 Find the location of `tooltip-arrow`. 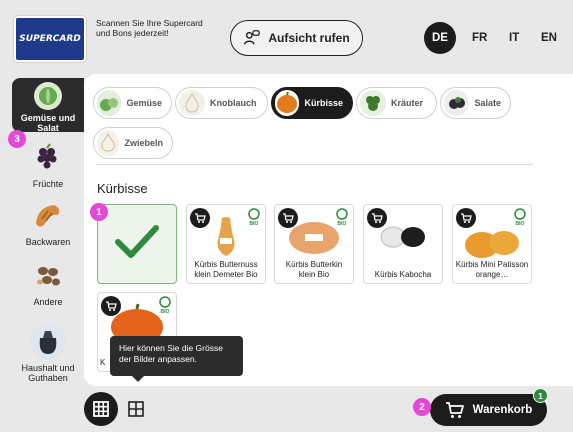

tooltip-arrow is located at coordinates (138, 378).